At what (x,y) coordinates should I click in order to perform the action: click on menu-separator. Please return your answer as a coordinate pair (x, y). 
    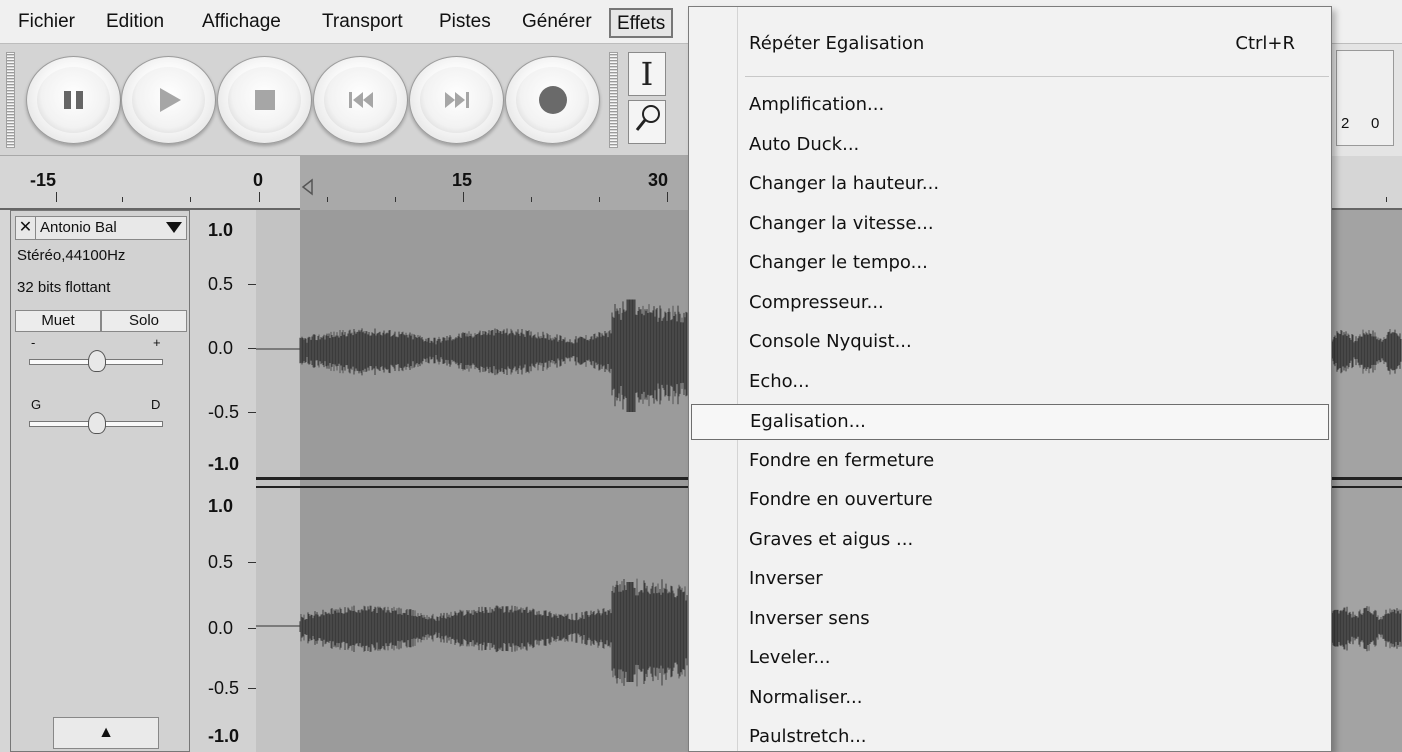
    Looking at the image, I should click on (1037, 76).